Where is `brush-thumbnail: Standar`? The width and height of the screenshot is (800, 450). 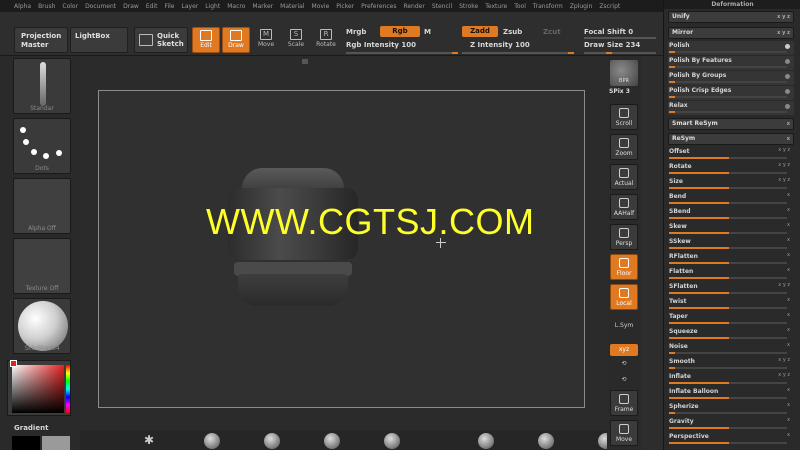
brush-thumbnail: Standar is located at coordinates (42, 86).